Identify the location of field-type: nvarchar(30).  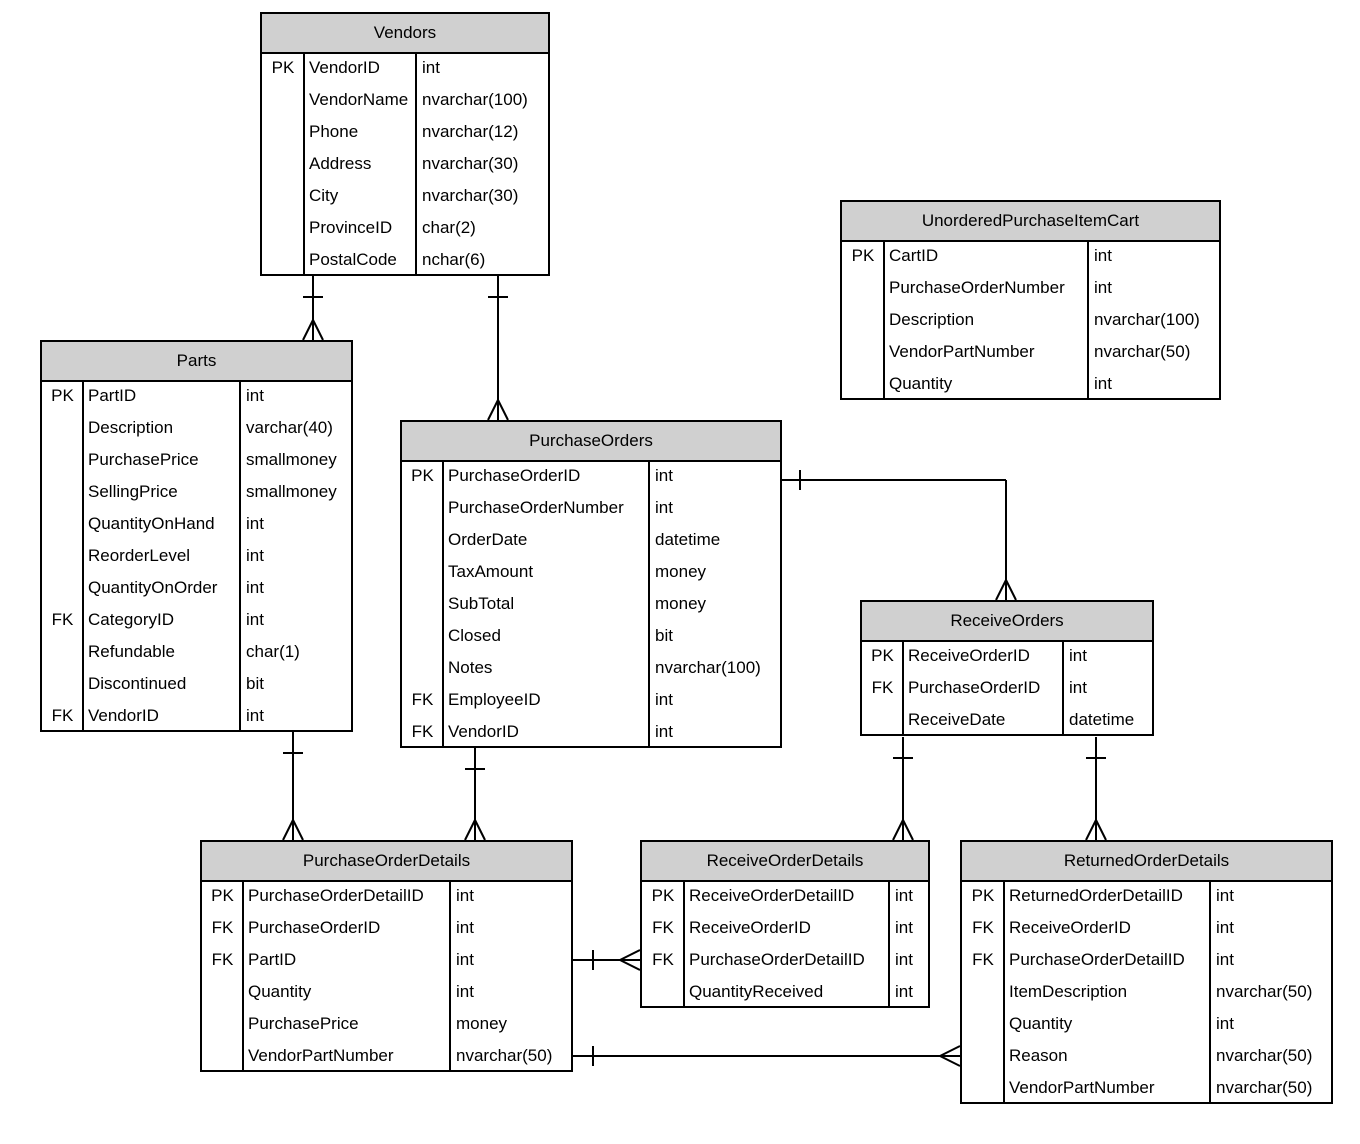
(470, 163).